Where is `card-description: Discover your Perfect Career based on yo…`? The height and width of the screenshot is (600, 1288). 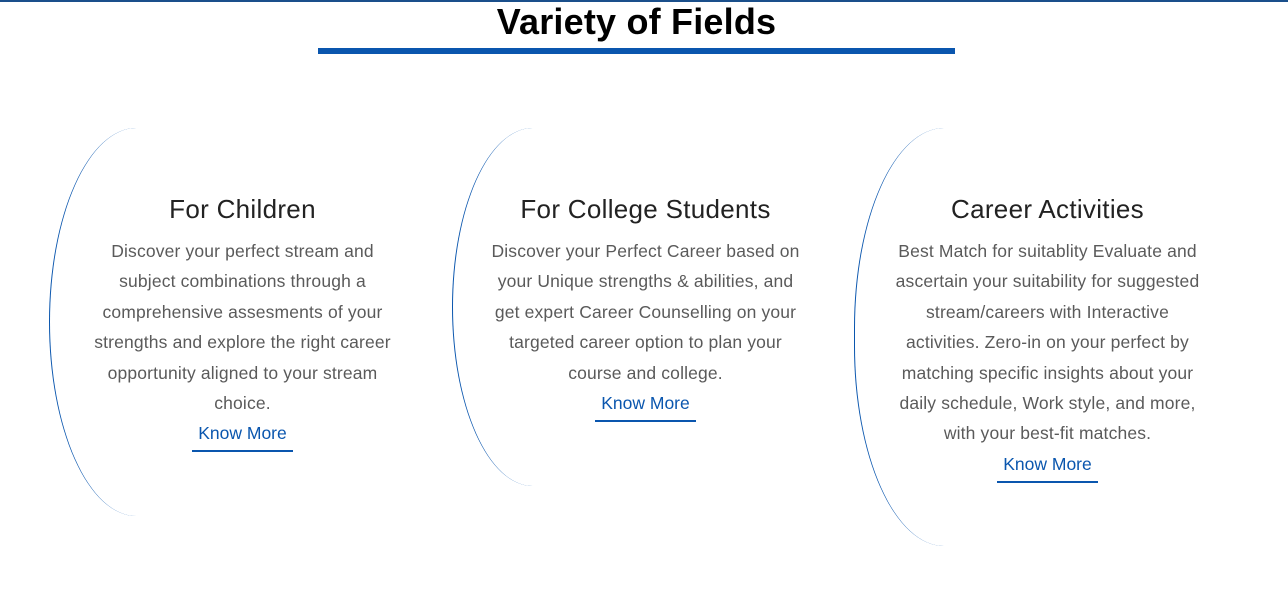 card-description: Discover your Perfect Career based on yo… is located at coordinates (645, 312).